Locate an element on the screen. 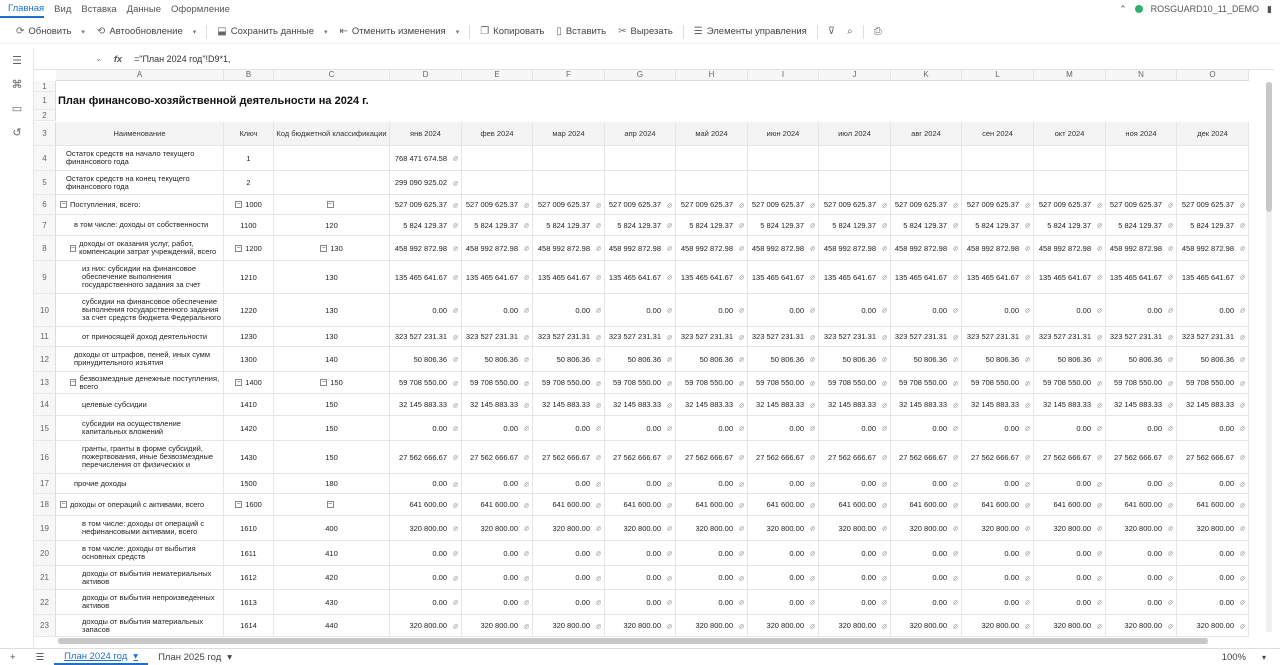 The image size is (1280, 665). row-header: 9 is located at coordinates (45, 277).